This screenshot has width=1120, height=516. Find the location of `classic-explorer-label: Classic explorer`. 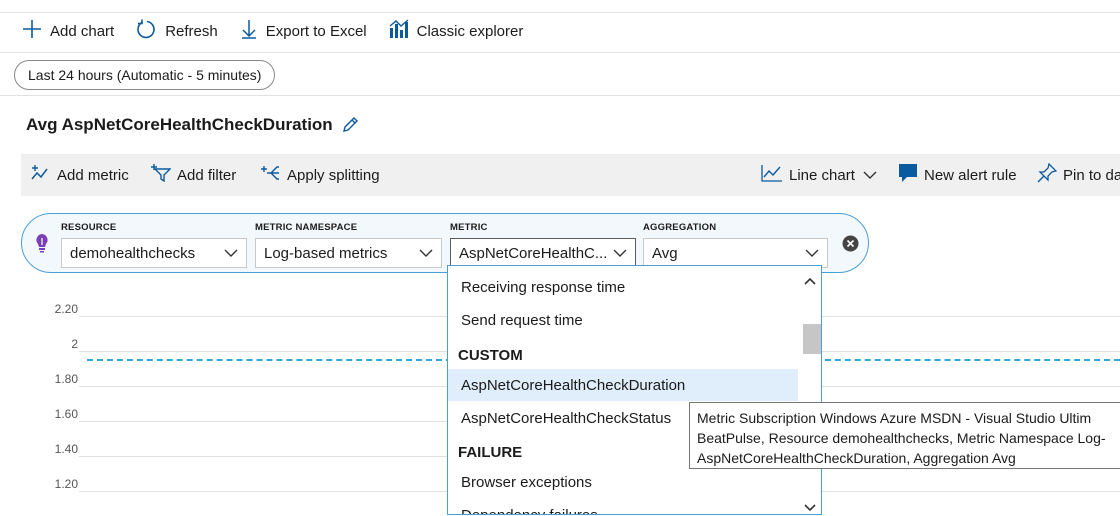

classic-explorer-label: Classic explorer is located at coordinates (470, 31).